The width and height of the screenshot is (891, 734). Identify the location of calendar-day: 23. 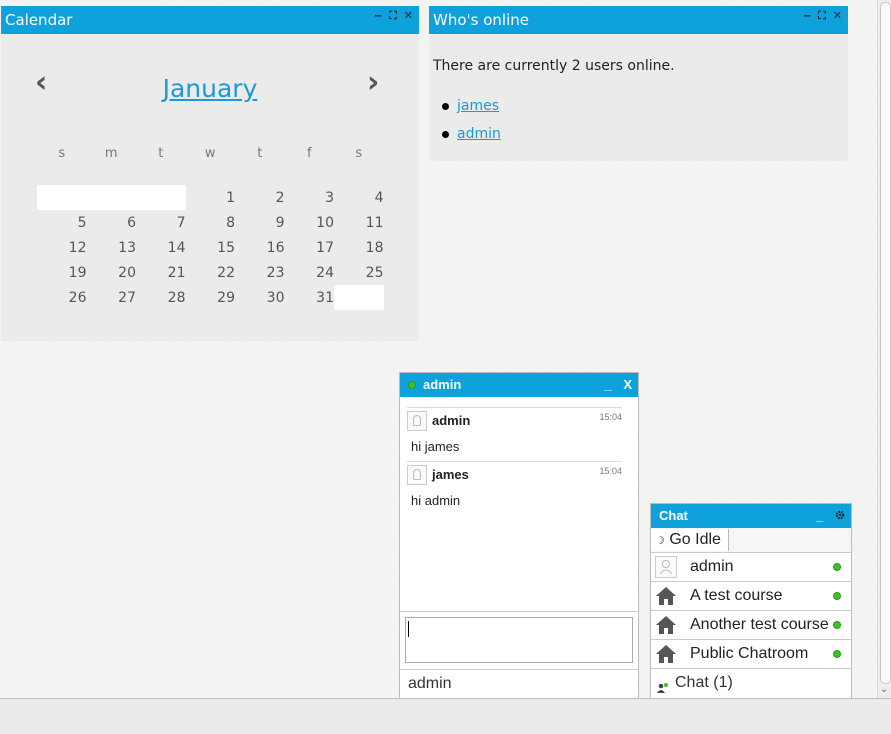
(260, 273).